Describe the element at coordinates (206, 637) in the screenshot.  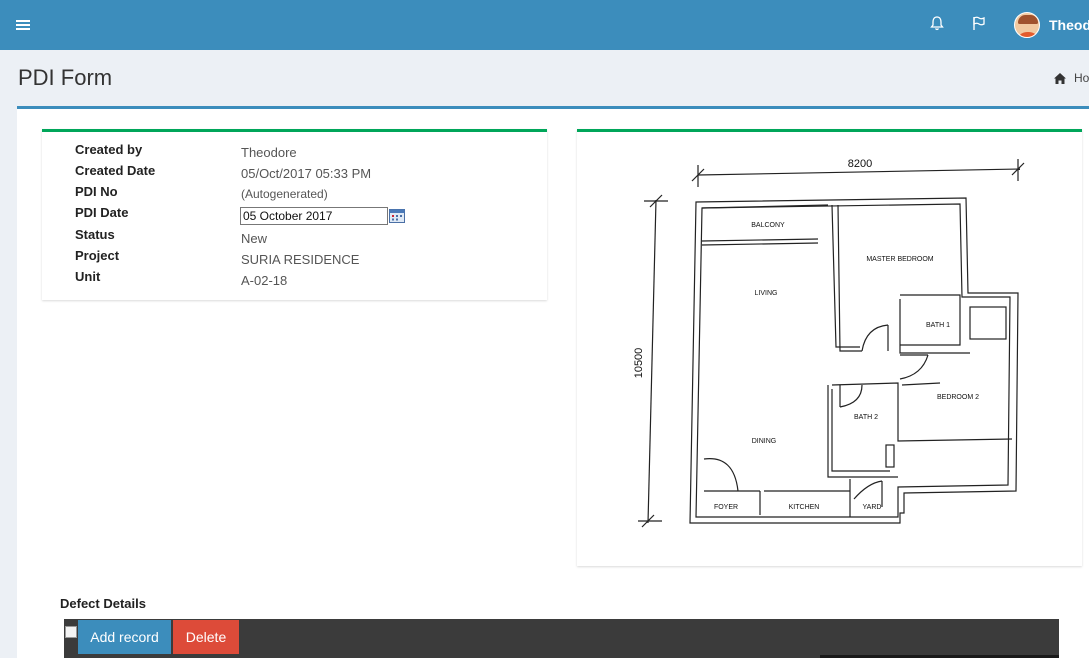
I see `delete-button: Delete` at that location.